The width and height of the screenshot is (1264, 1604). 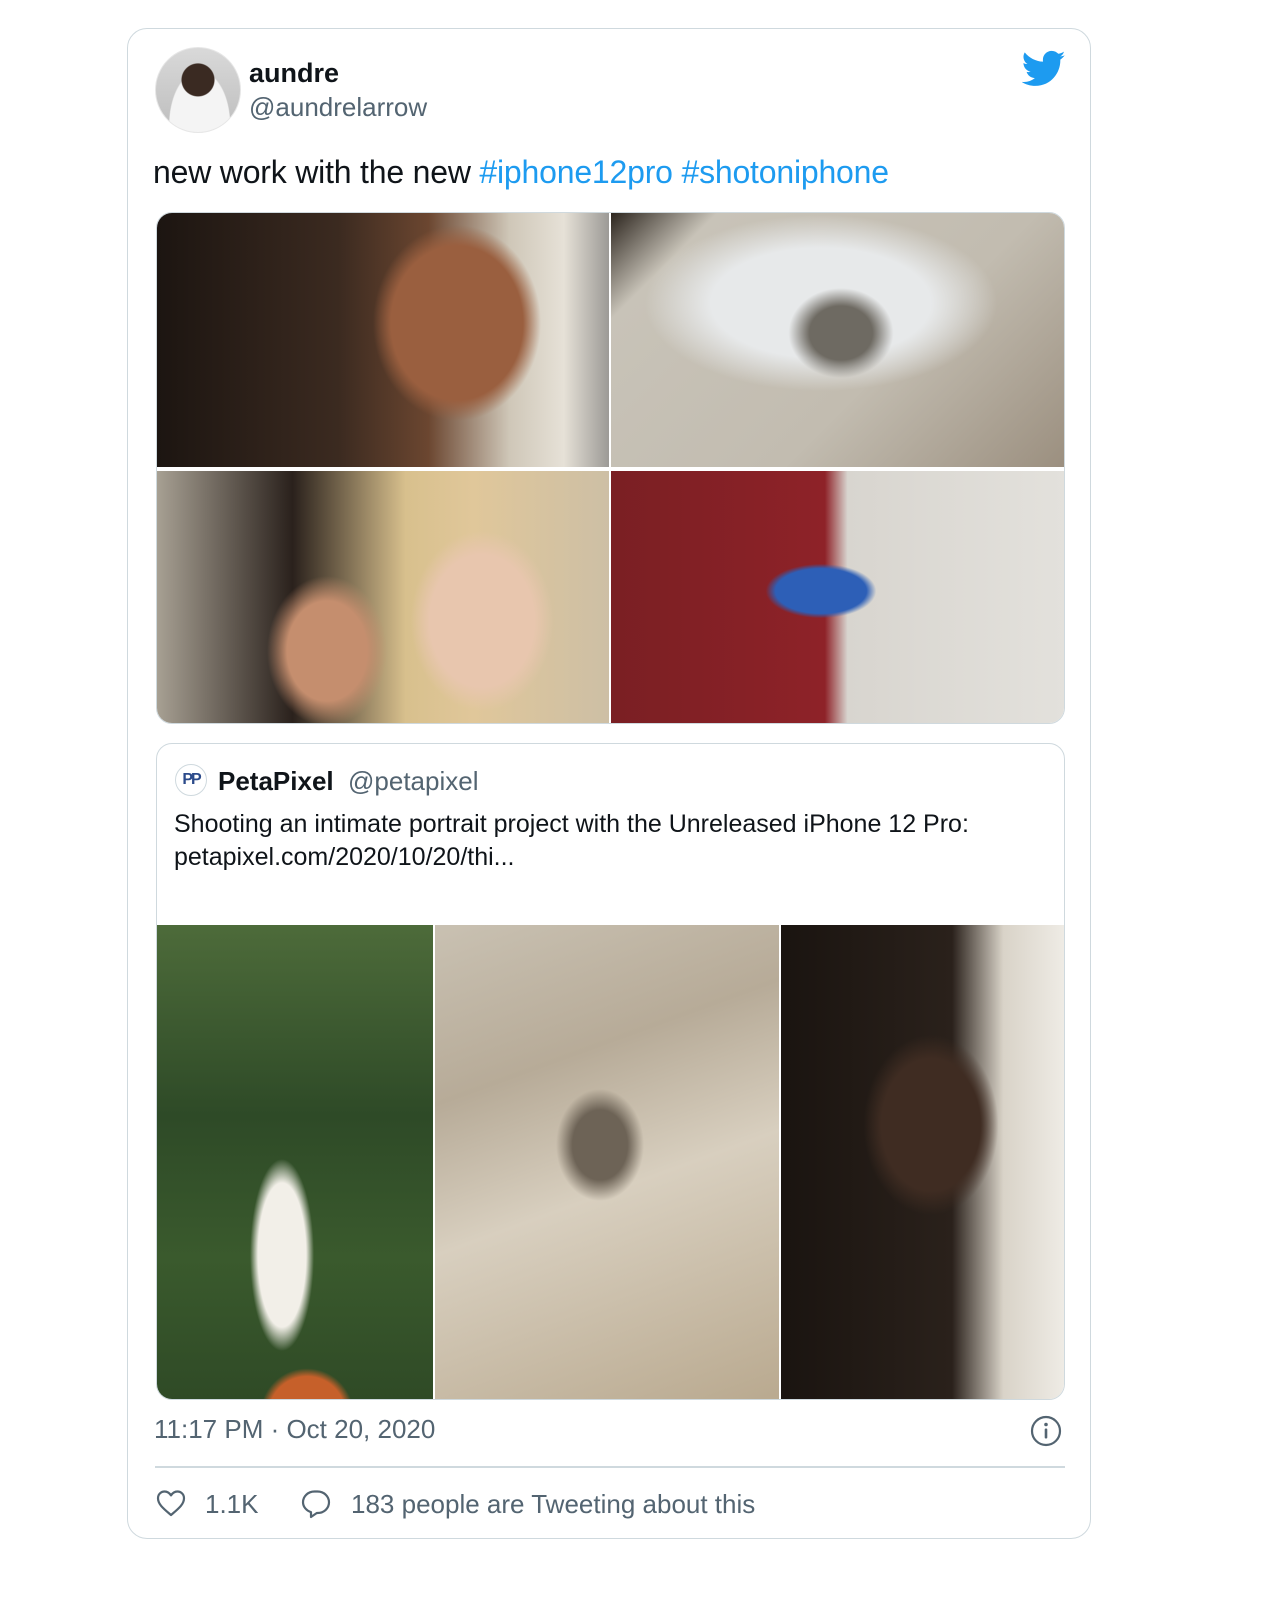 I want to click on info-icon, so click(x=1046, y=1431).